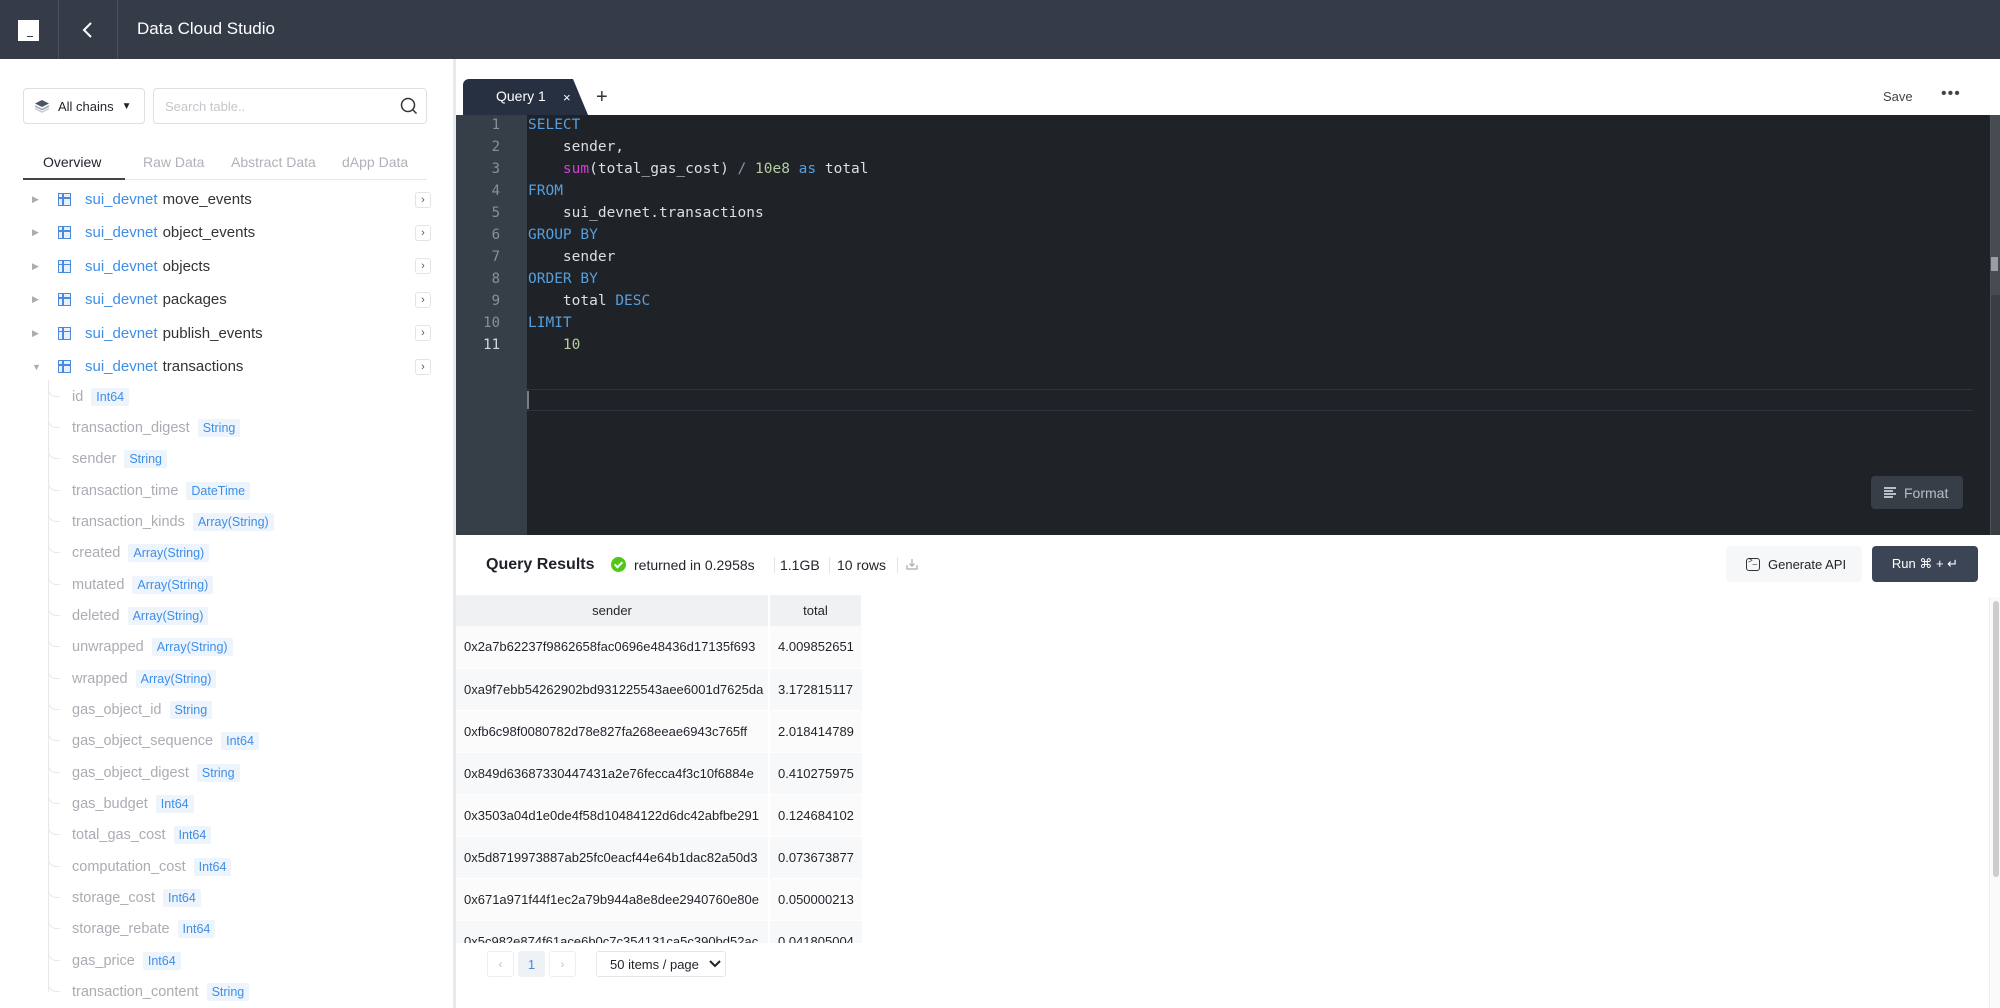 The image size is (2000, 1008). I want to click on page-1-button: 1, so click(531, 964).